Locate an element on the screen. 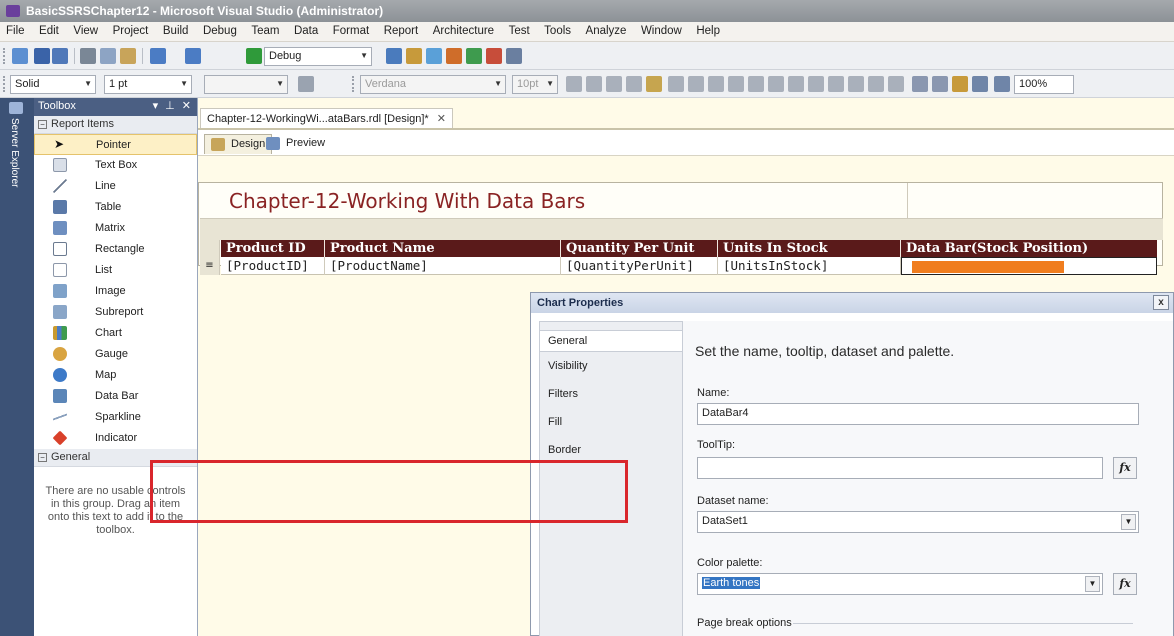  row-handle is located at coordinates (210, 248).